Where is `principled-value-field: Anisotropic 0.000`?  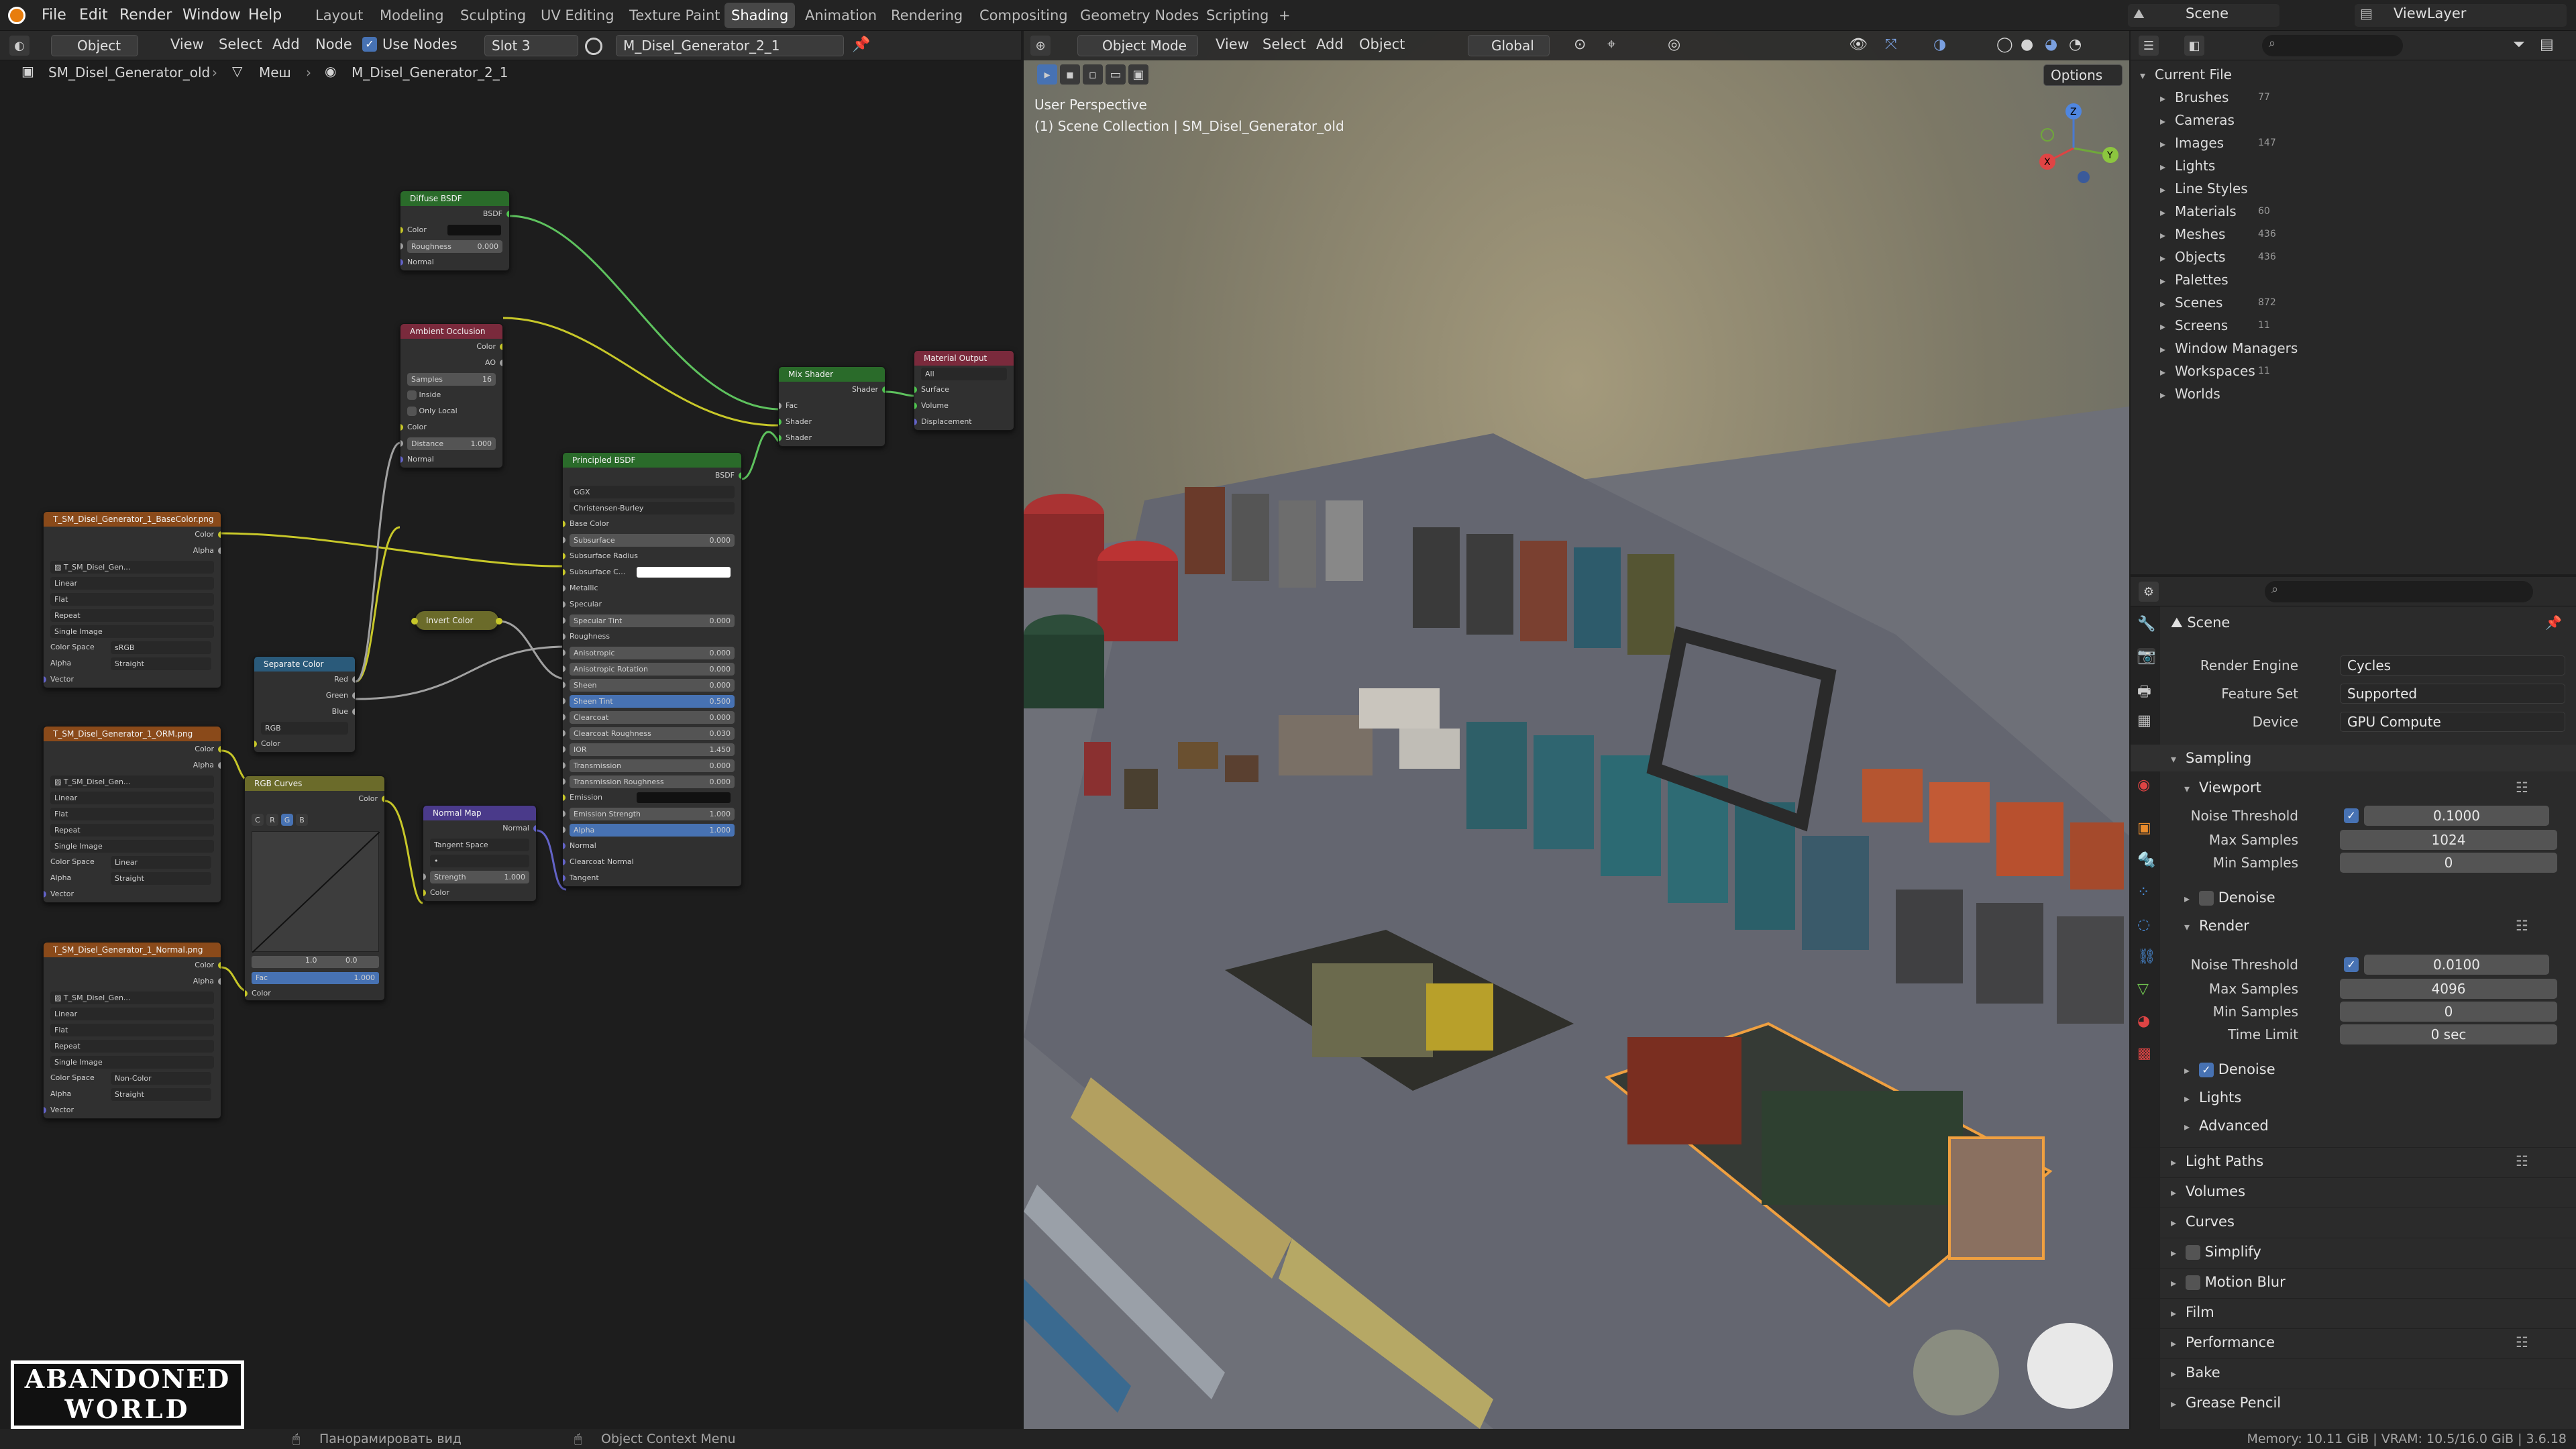 principled-value-field: Anisotropic 0.000 is located at coordinates (652, 653).